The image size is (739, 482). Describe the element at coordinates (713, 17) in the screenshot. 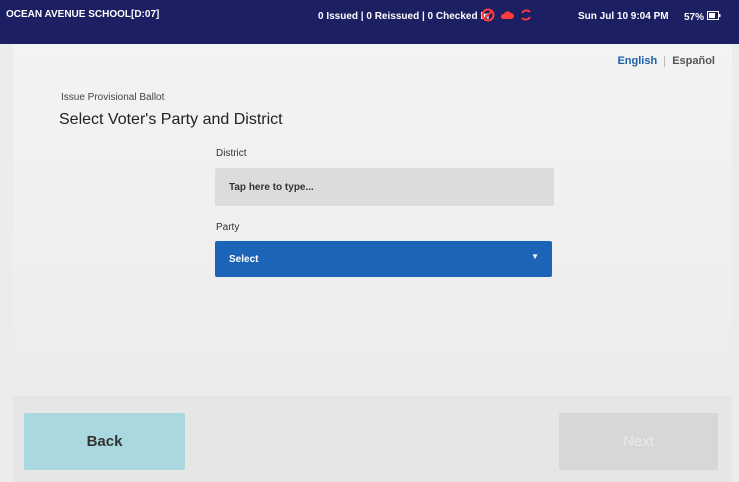

I see `battery-icon` at that location.